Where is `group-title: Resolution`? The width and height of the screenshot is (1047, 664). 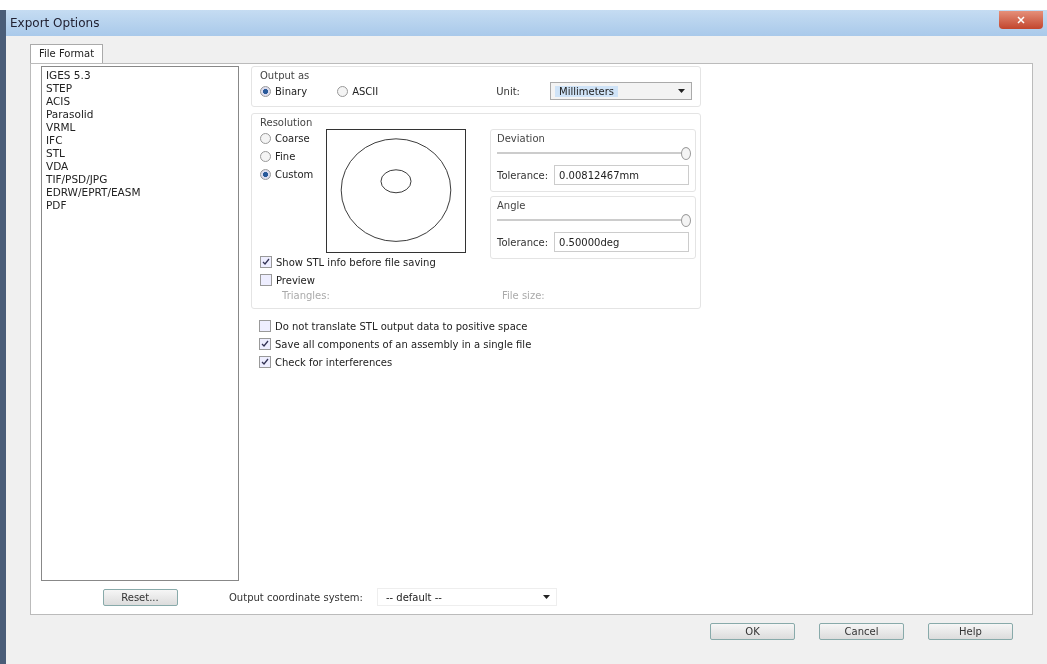
group-title: Resolution is located at coordinates (286, 122).